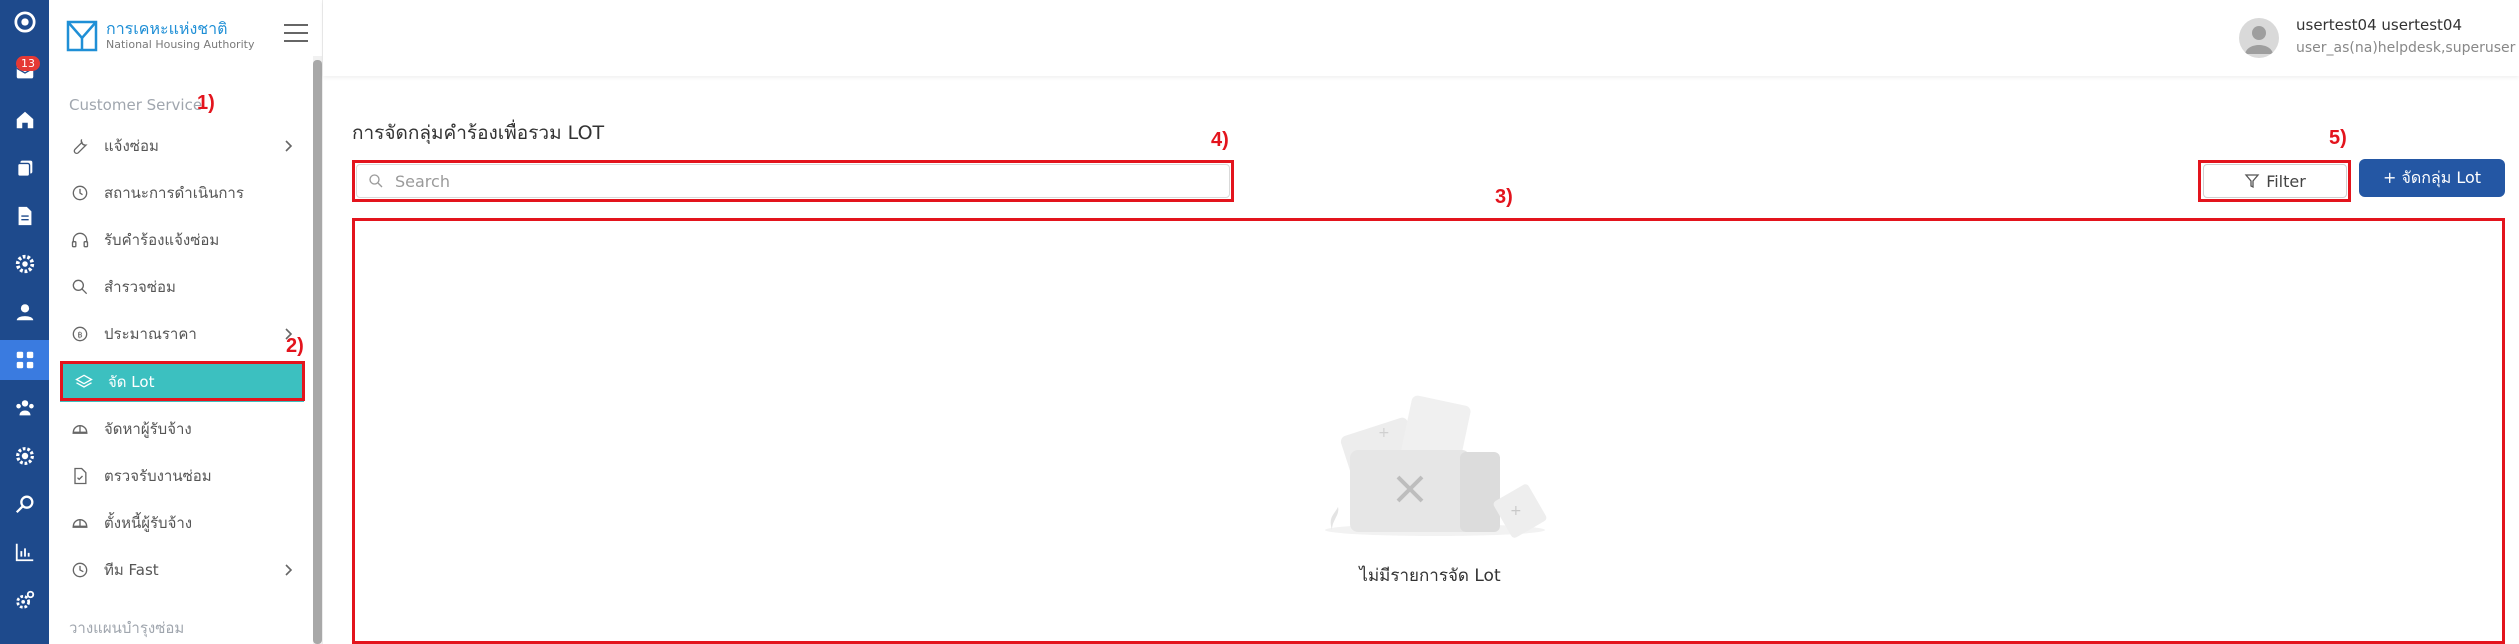 The image size is (2519, 644). I want to click on sidebar-item-repair-request: แจ้งซ่อม, so click(181, 146).